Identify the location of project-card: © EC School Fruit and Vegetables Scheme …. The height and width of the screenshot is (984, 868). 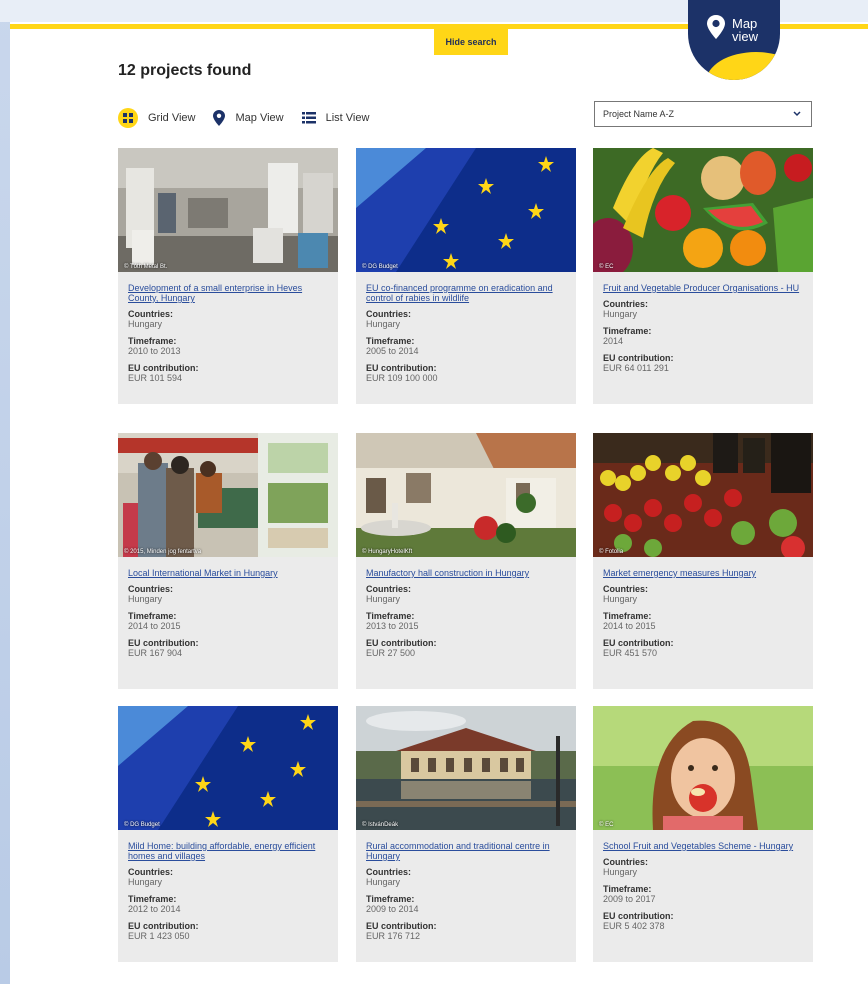
(703, 834).